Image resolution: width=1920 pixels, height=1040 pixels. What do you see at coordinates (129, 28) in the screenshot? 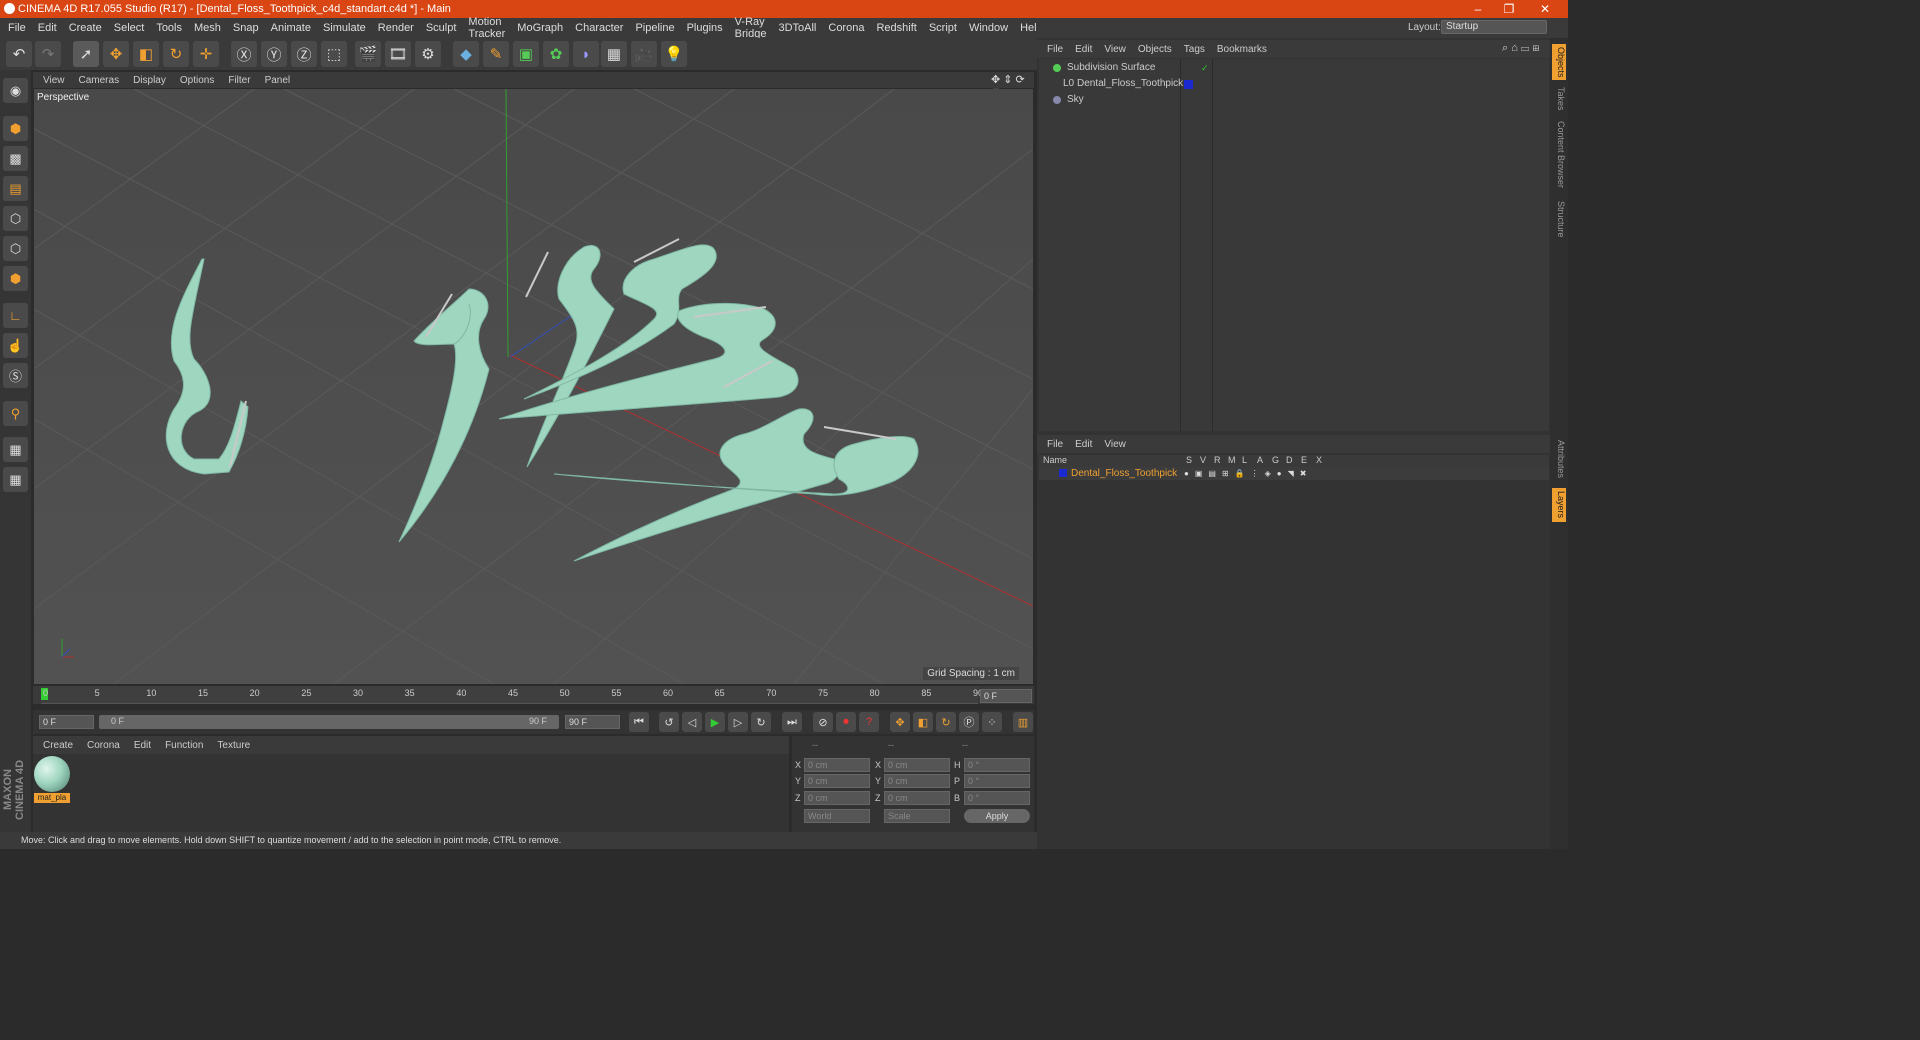
I see `menu-select: Select` at bounding box center [129, 28].